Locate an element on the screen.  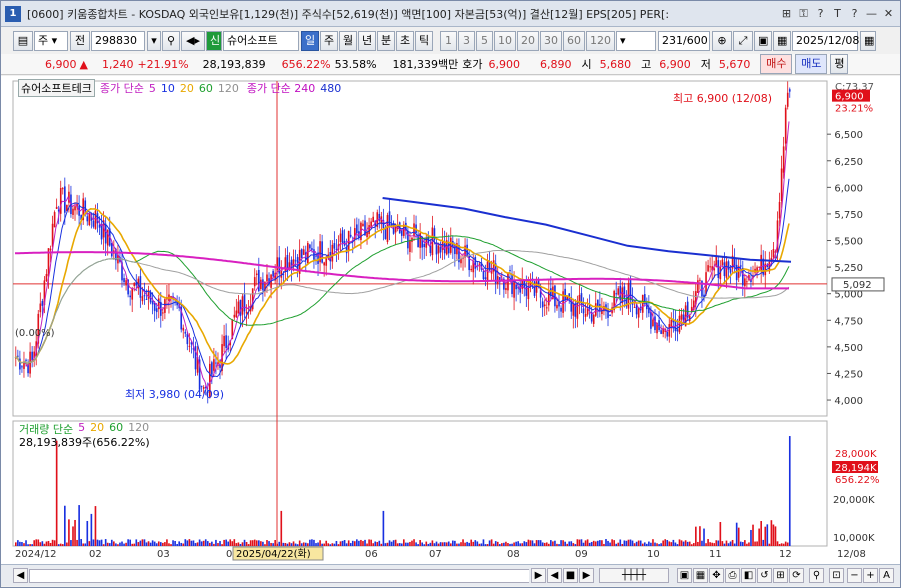
layout-icon: ◧ is located at coordinates (748, 575).